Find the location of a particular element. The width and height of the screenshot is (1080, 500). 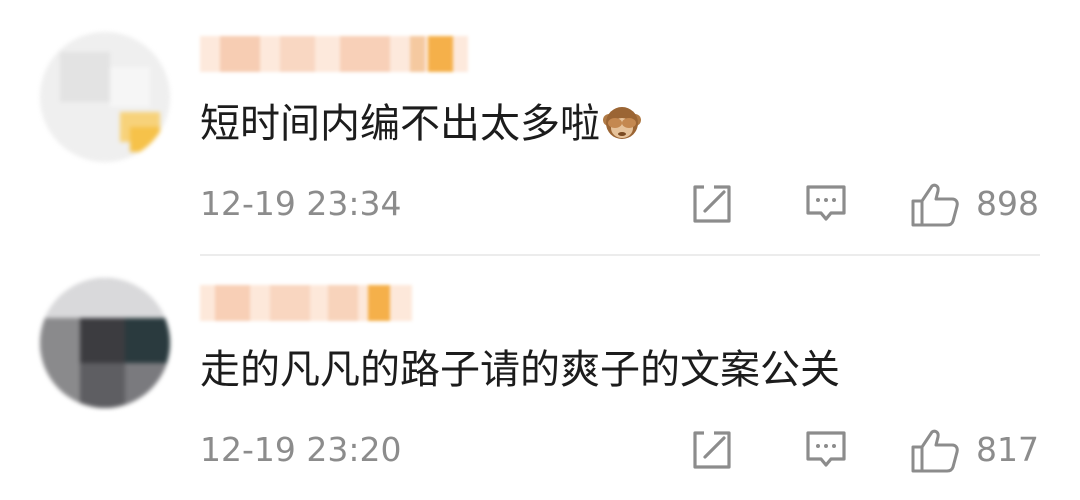

see-no-evil-monkey-icon is located at coordinates (622, 123).